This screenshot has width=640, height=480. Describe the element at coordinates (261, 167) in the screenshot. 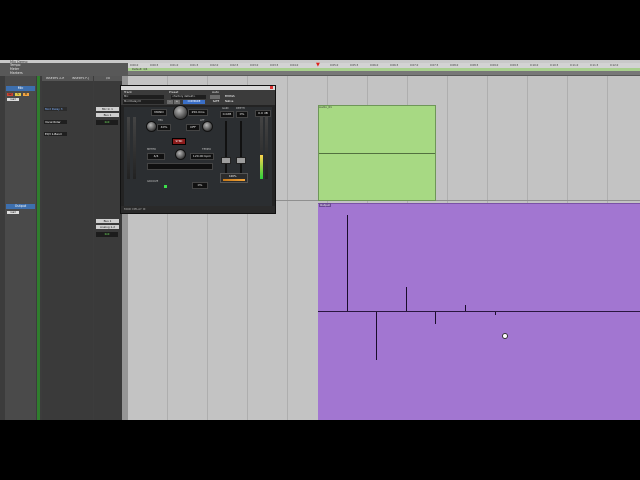

I see `output-meter-level` at that location.